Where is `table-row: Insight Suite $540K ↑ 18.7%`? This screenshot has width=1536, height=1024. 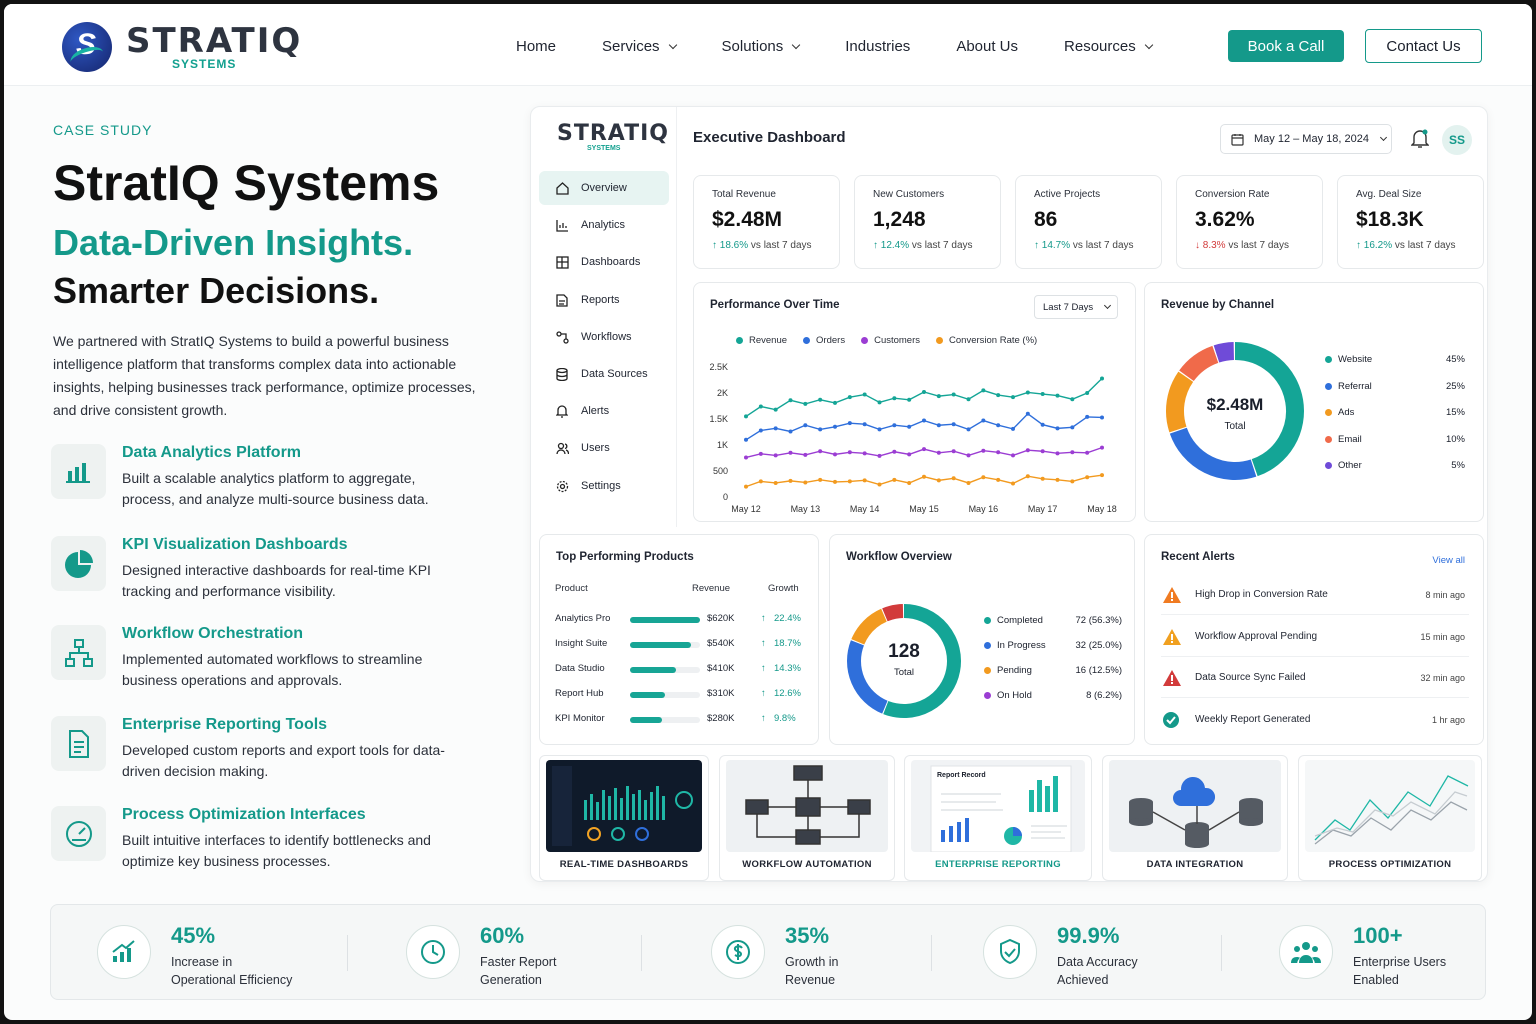
table-row: Insight Suite $540K ↑ 18.7% is located at coordinates (685, 646).